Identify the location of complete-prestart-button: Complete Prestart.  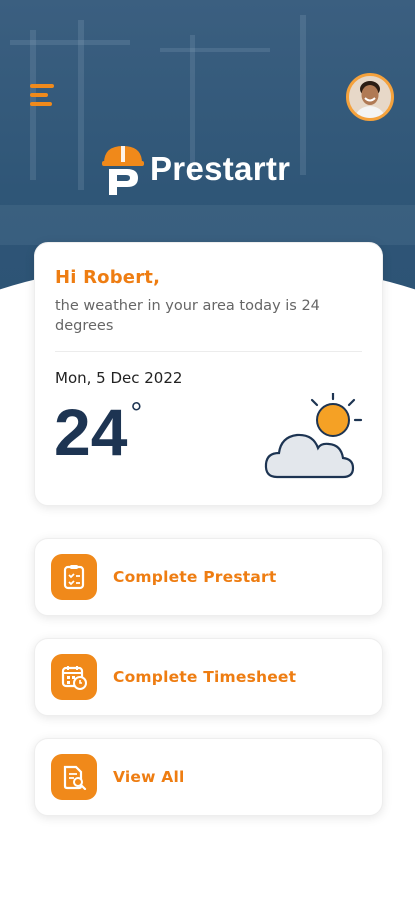
(208, 577).